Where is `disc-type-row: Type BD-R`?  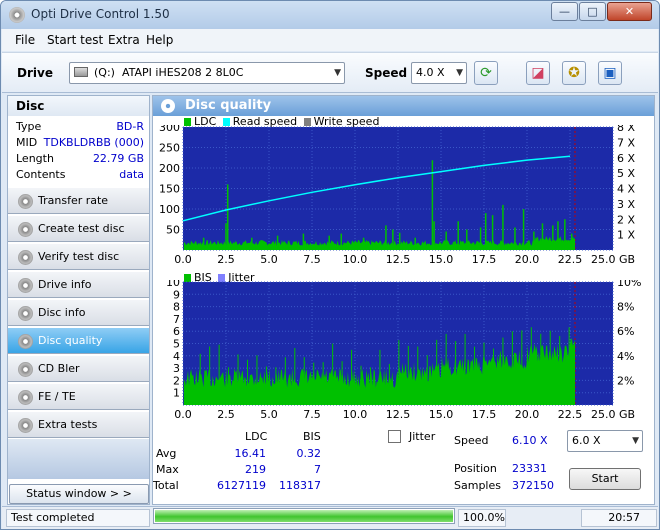
disc-type-row: Type BD-R is located at coordinates (80, 128).